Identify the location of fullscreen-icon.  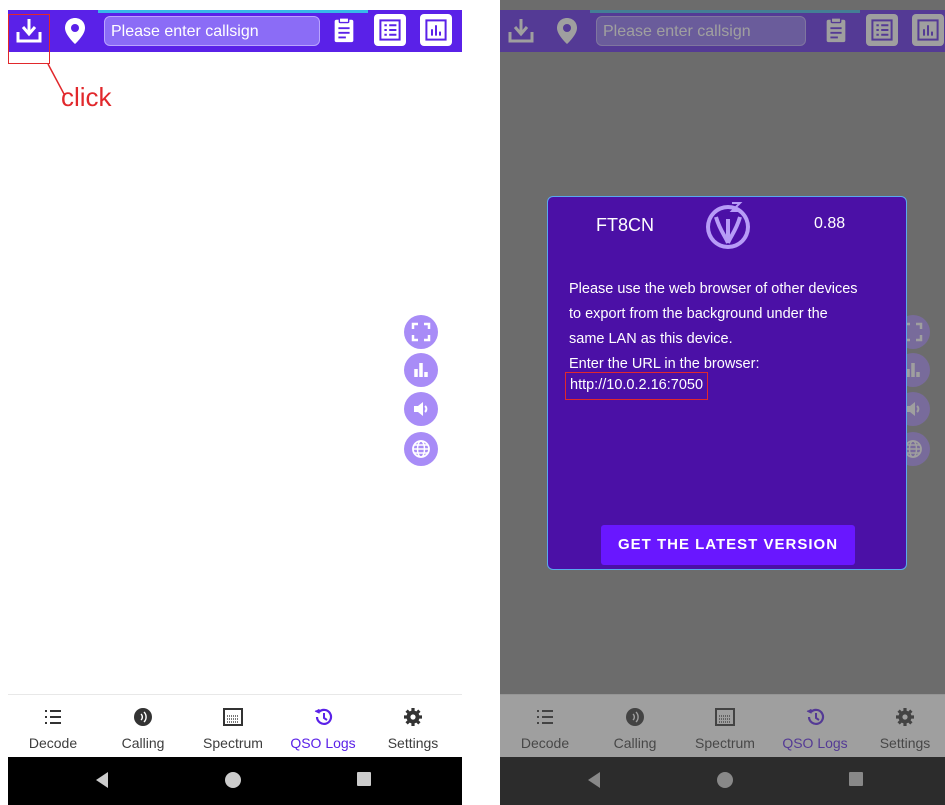
(421, 332).